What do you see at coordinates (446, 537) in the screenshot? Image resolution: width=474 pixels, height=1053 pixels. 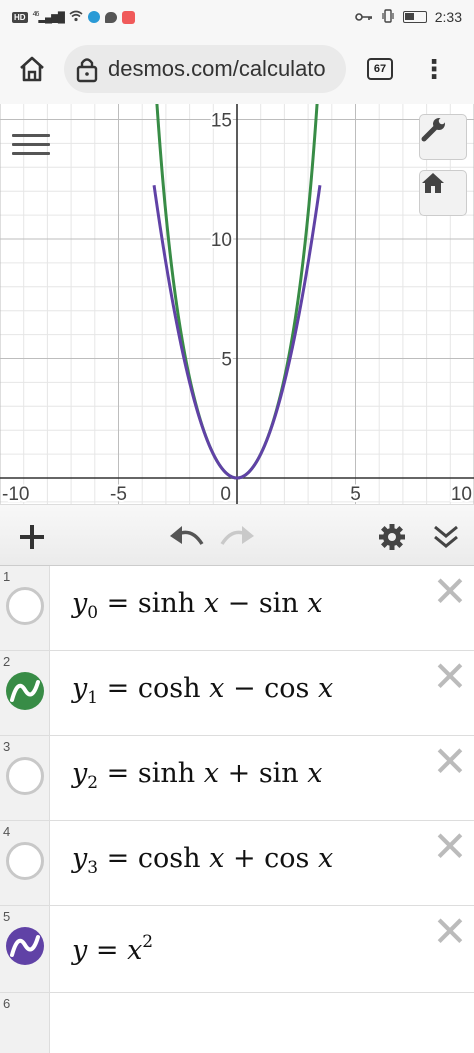 I see `collapse-list-button` at bounding box center [446, 537].